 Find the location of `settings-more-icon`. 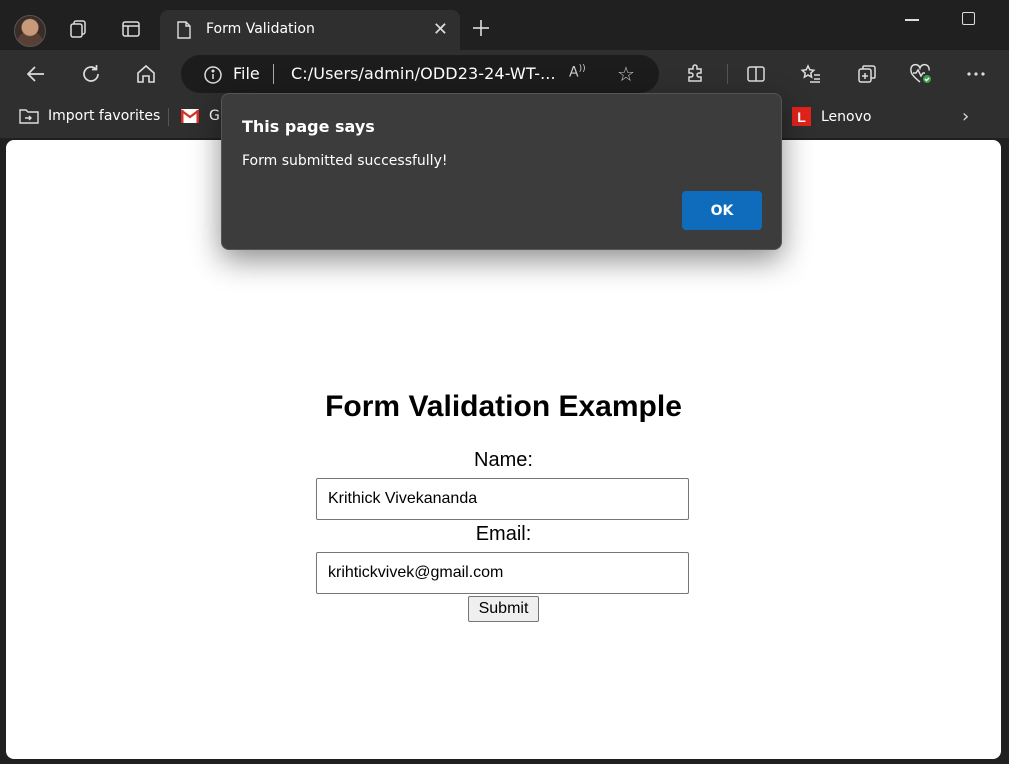

settings-more-icon is located at coordinates (976, 74).